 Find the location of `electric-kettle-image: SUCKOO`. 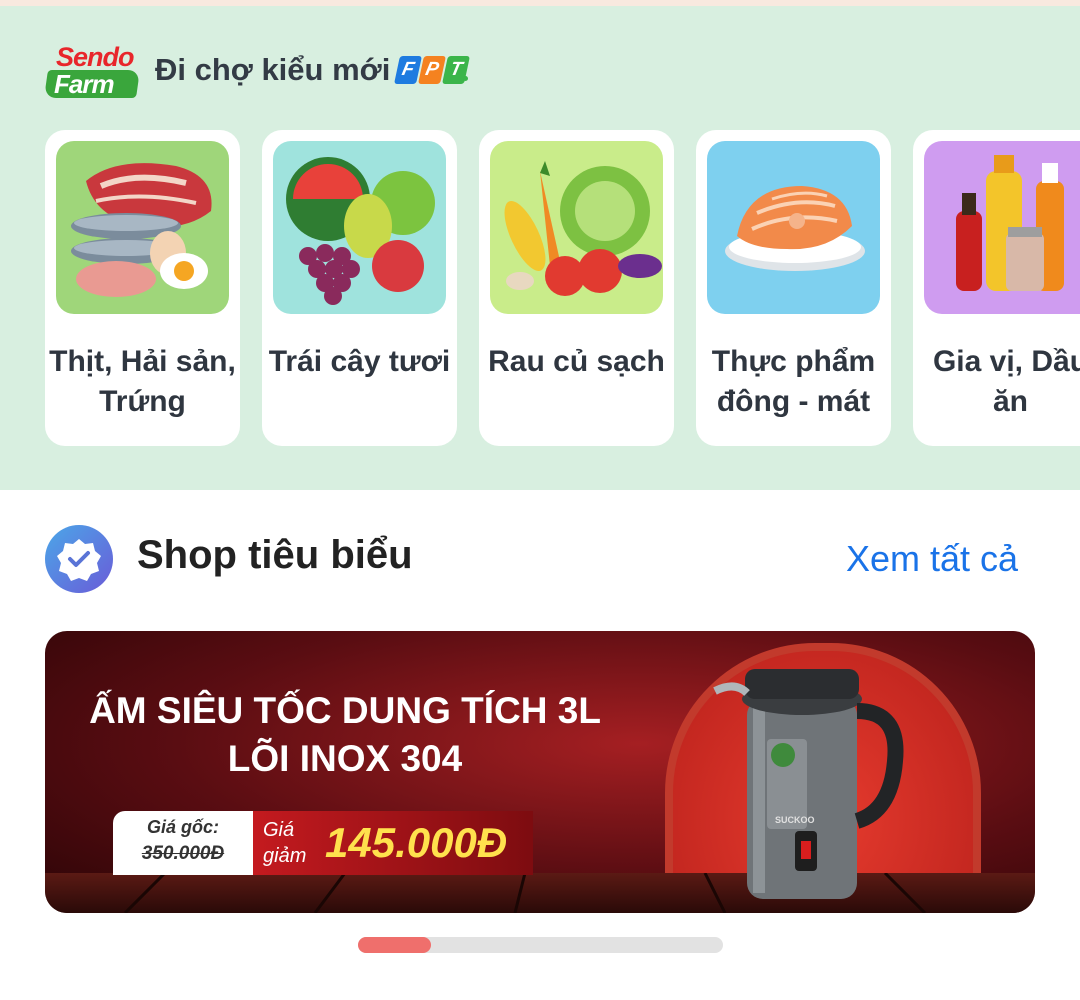

electric-kettle-image: SUCKOO is located at coordinates (808, 784).